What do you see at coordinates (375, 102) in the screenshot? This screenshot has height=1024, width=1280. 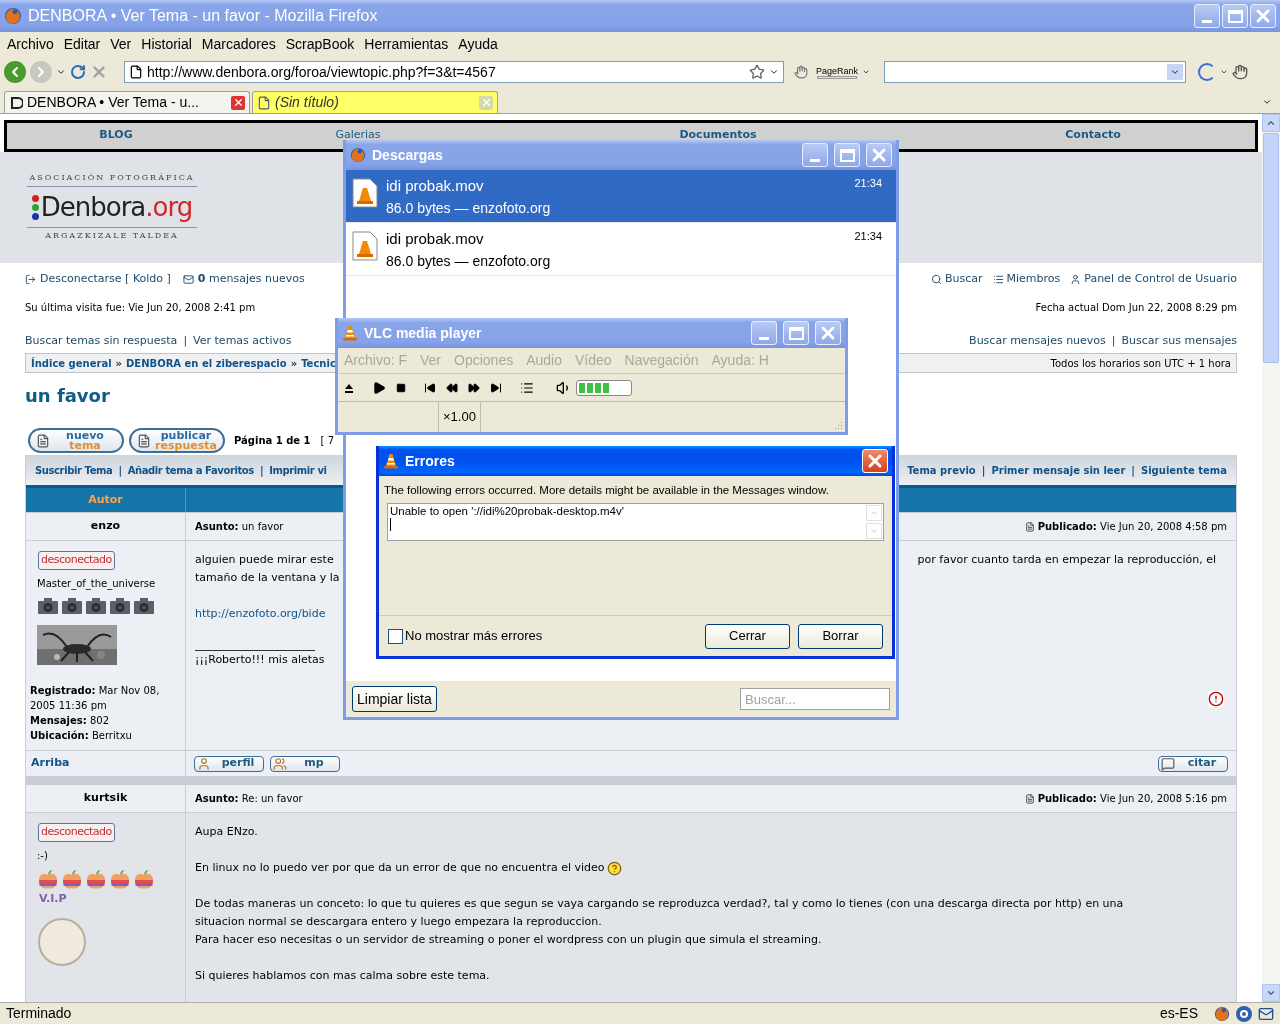 I see `browser-tab: (Sin título)` at bounding box center [375, 102].